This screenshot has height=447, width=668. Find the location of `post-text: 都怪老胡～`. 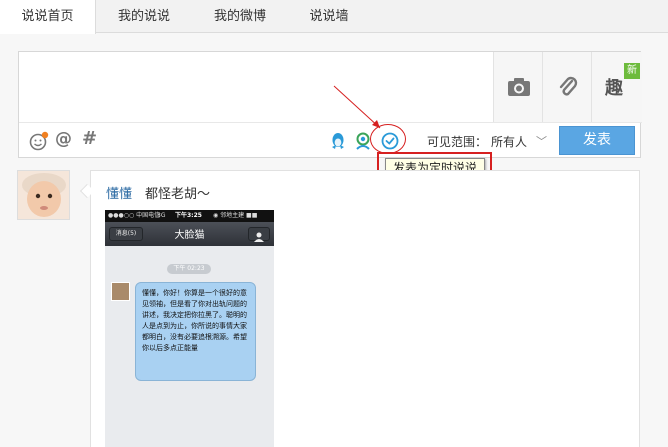

post-text: 都怪老胡～ is located at coordinates (178, 194).